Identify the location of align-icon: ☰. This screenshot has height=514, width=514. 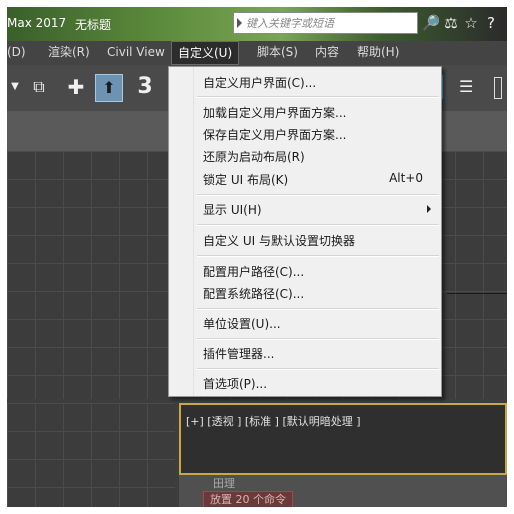
(466, 86).